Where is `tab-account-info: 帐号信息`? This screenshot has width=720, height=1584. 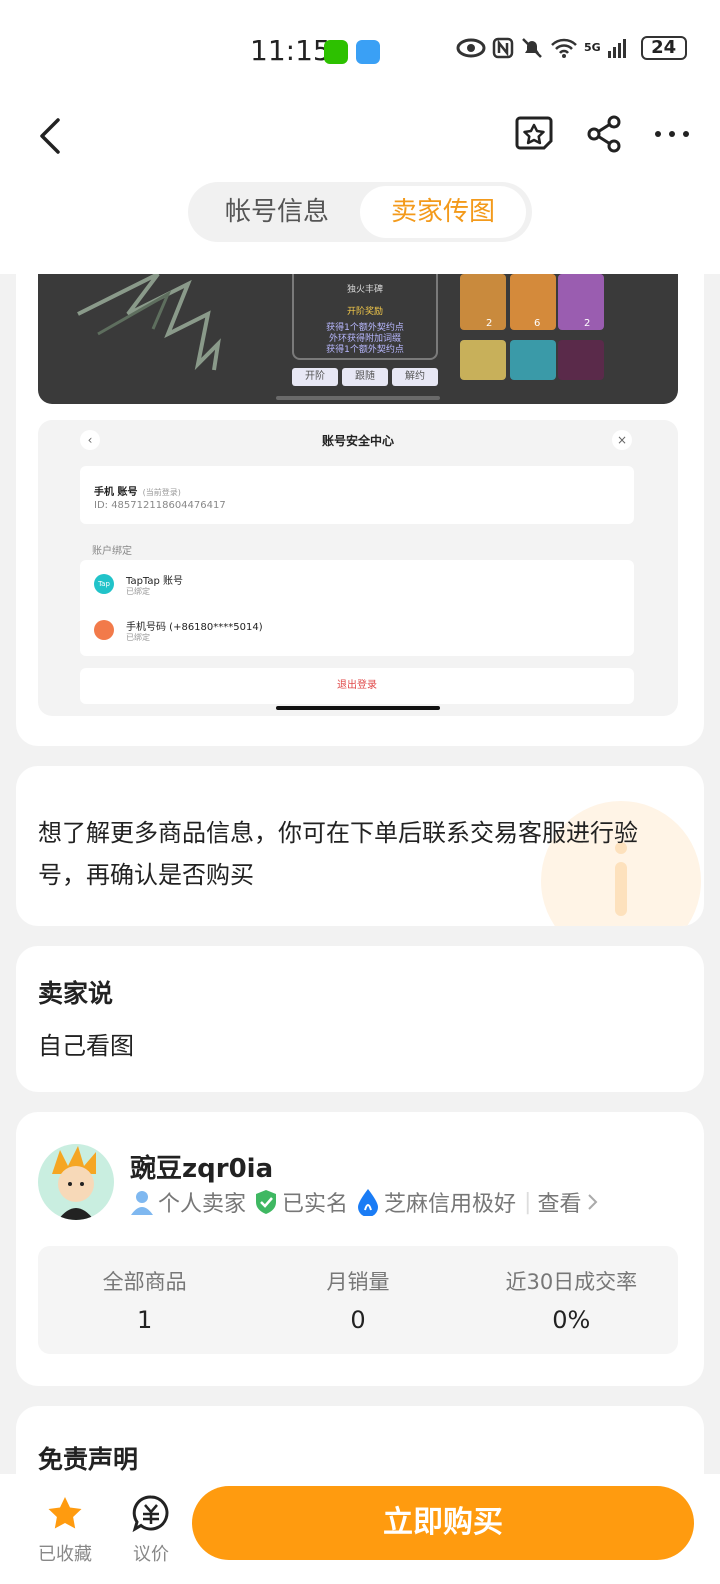
tab-account-info: 帐号信息 is located at coordinates (277, 212).